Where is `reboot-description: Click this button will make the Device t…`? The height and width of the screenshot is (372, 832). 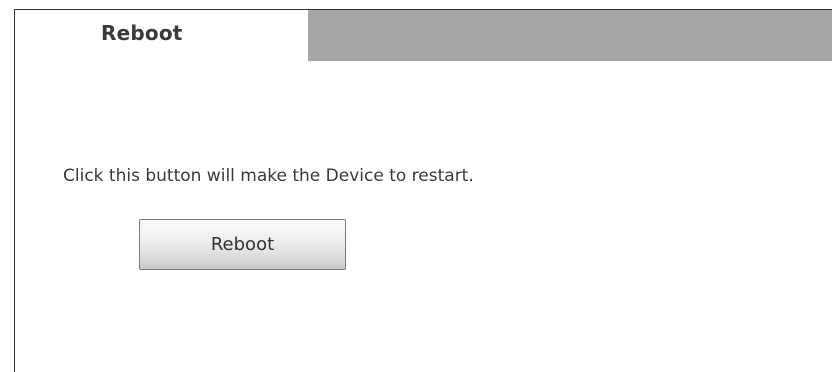
reboot-description: Click this button will make the Device t… is located at coordinates (268, 176).